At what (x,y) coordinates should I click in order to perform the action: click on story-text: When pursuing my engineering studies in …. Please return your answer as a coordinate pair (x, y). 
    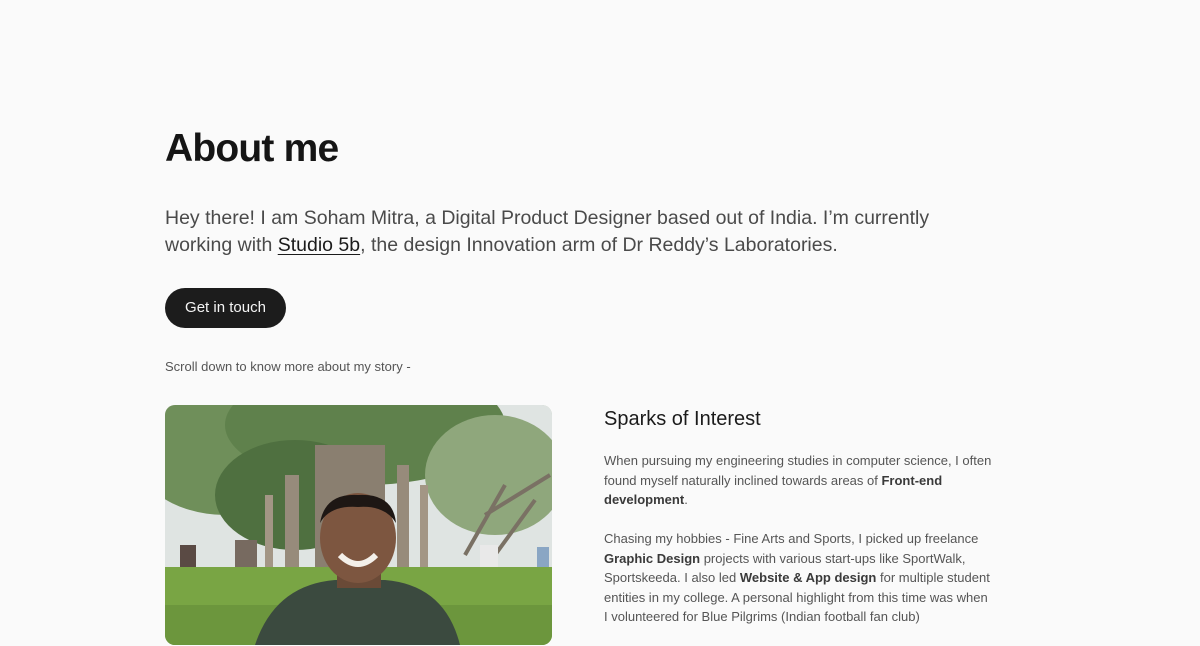
    Looking at the image, I should click on (799, 548).